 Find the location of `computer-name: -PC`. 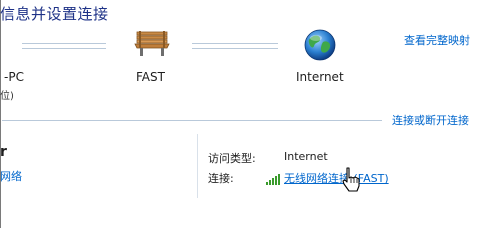

computer-name: -PC is located at coordinates (14, 77).